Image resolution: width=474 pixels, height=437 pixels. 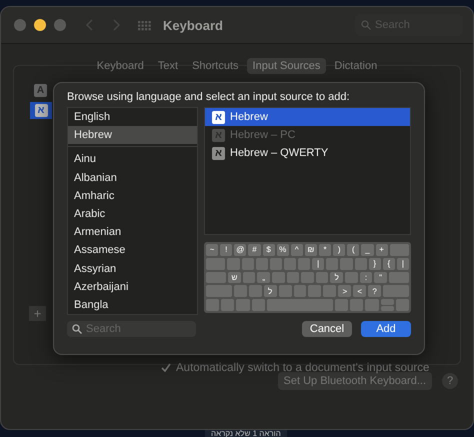 I want to click on keyboard-key: :, so click(x=366, y=278).